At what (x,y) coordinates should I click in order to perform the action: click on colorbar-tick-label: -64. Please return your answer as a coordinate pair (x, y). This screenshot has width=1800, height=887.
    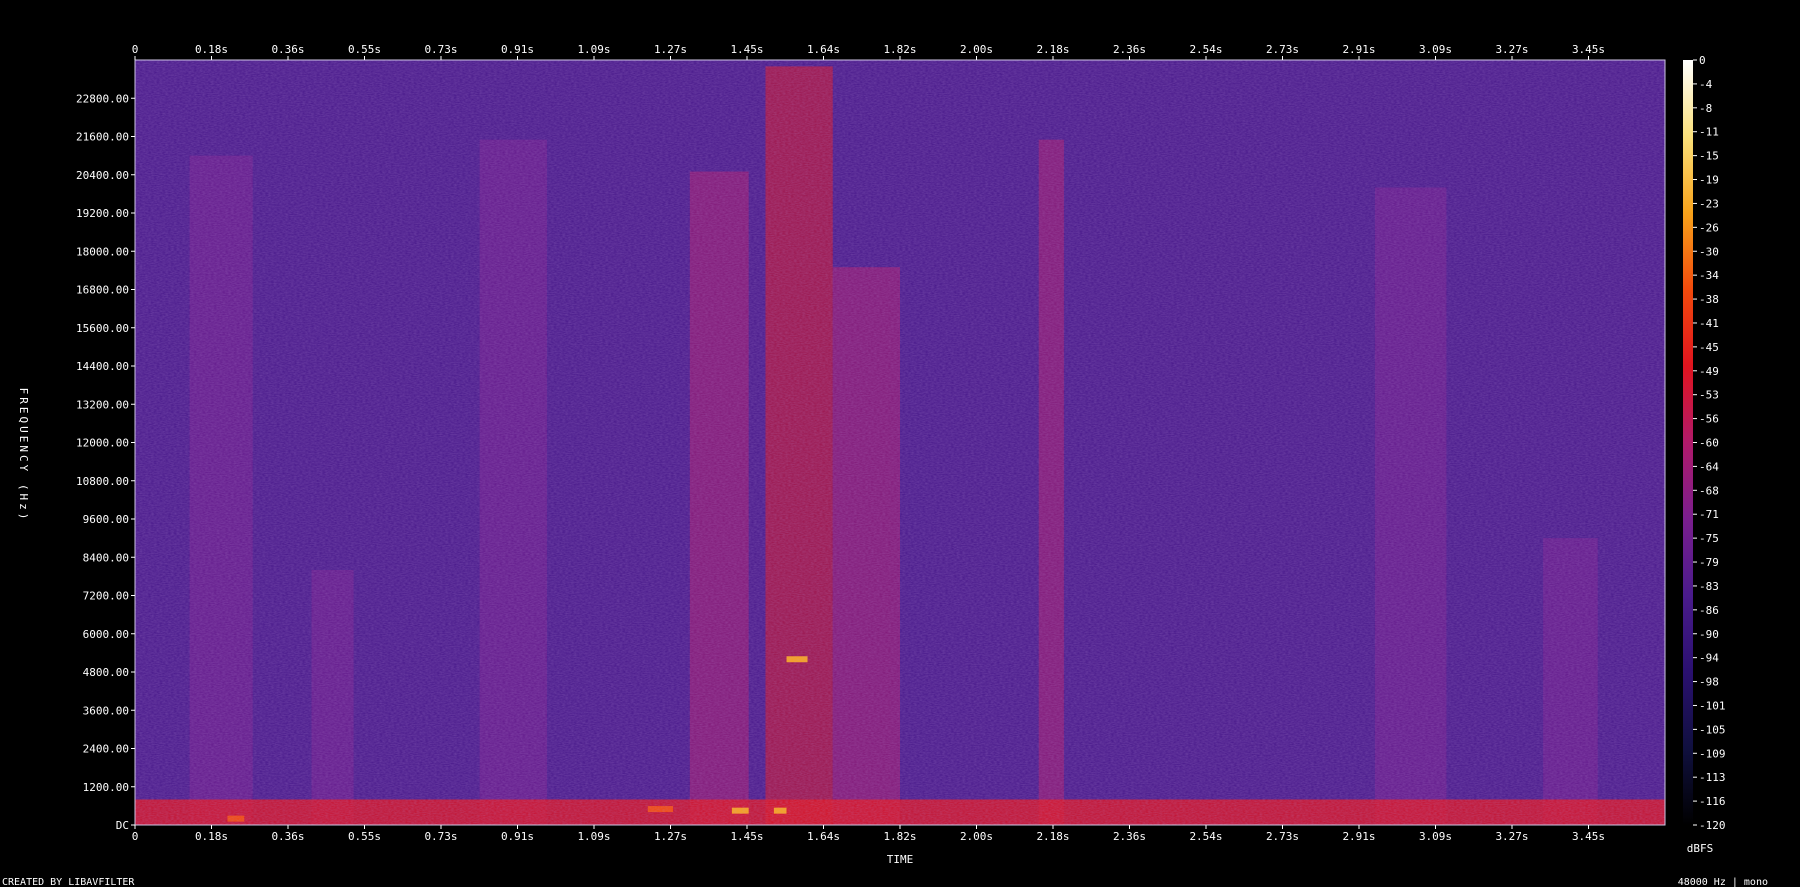
    Looking at the image, I should click on (1709, 466).